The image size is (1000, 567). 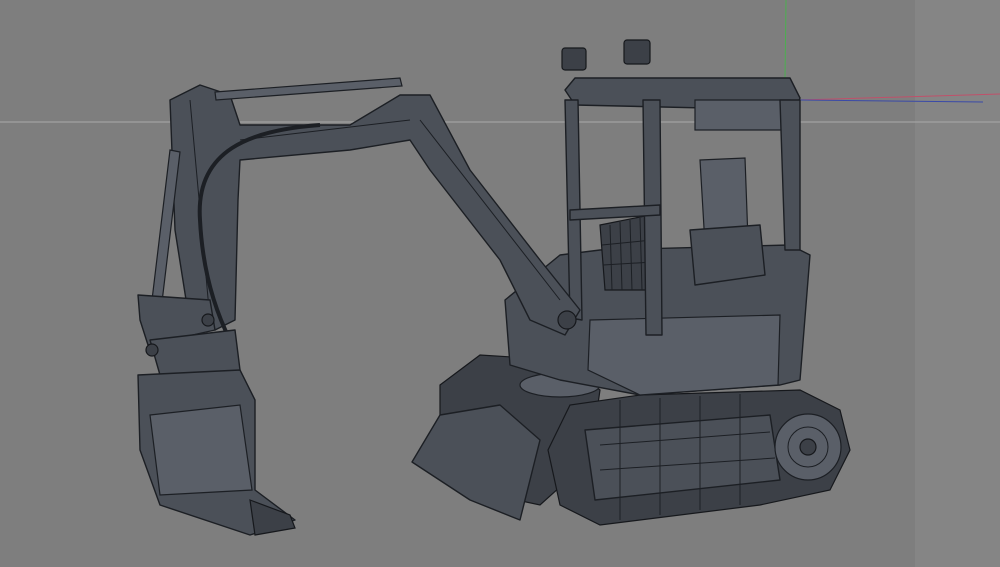 I want to click on work-light-left, so click(x=574, y=59).